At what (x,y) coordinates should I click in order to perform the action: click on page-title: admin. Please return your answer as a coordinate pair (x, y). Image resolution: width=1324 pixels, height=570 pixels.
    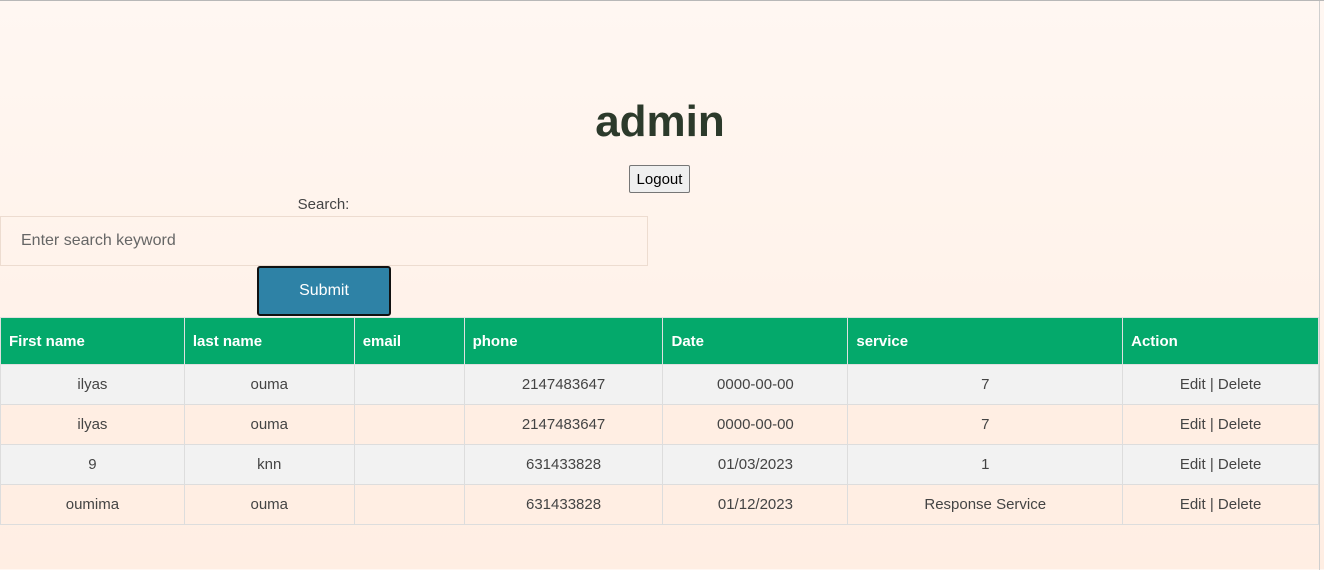
    Looking at the image, I should click on (660, 121).